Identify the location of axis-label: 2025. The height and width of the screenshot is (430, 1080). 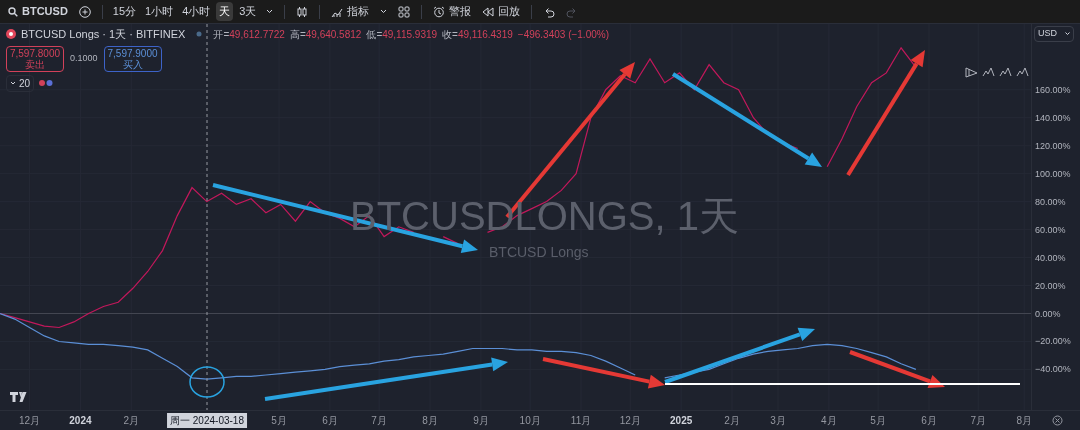
(681, 420).